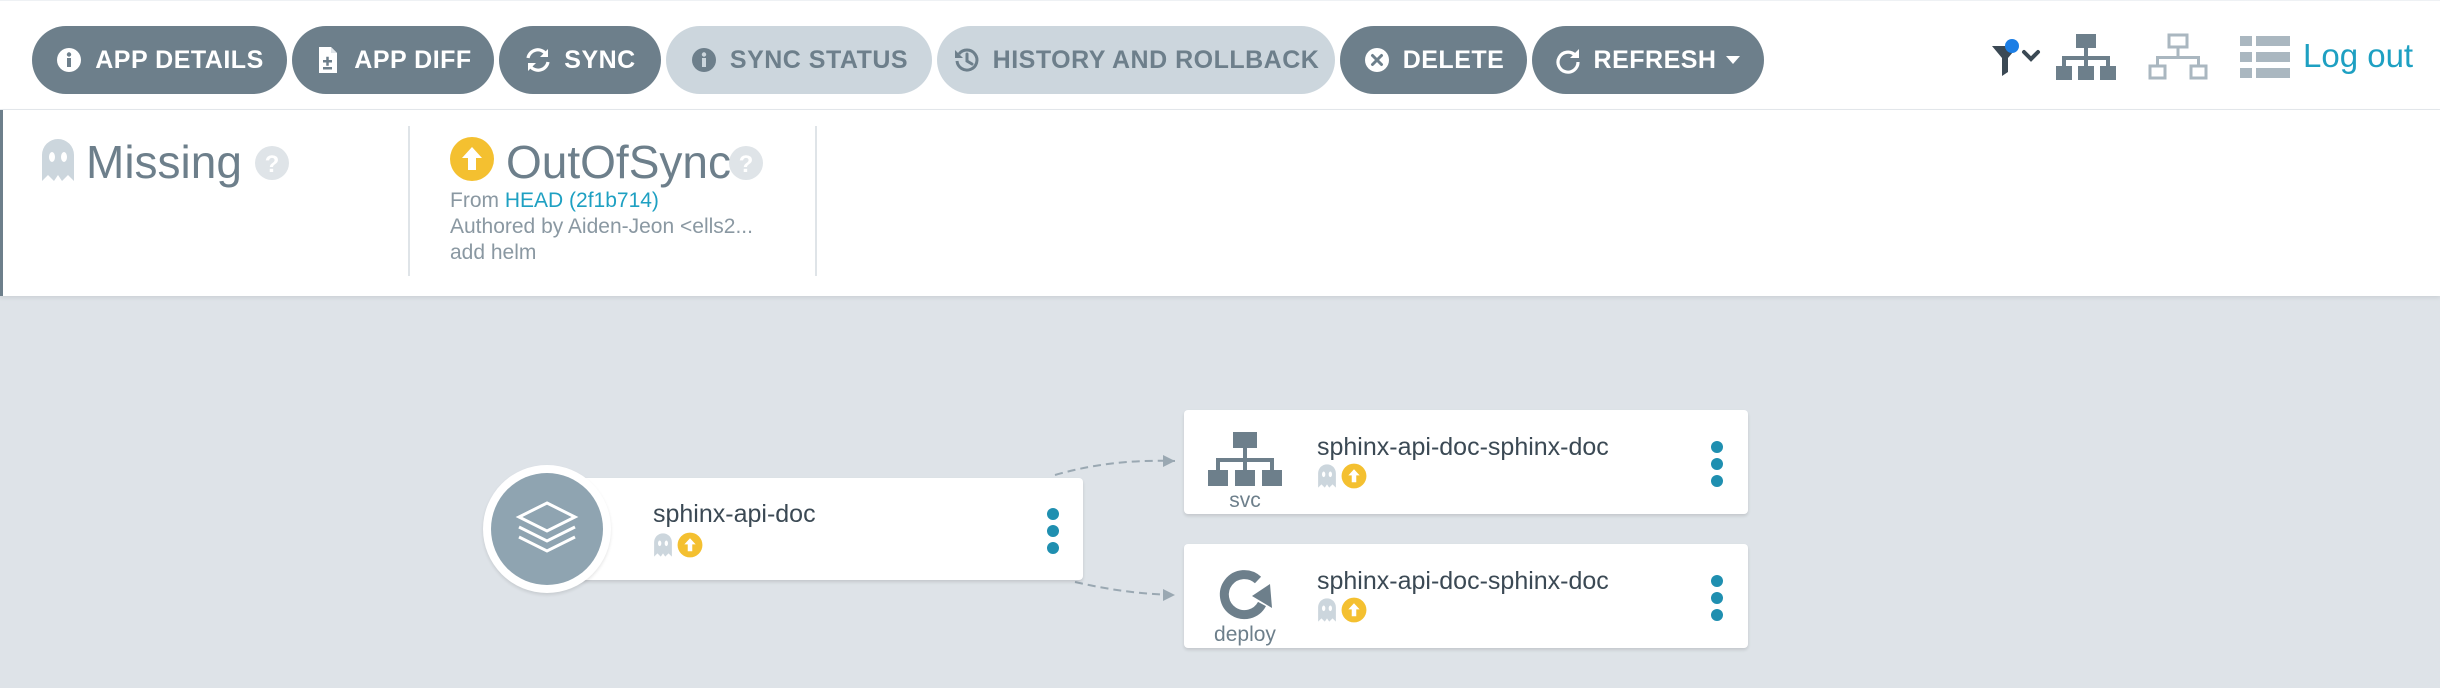 The width and height of the screenshot is (2440, 688). I want to click on svc-node-name: sphinx-api-doc-sphinx-doc, so click(1463, 447).